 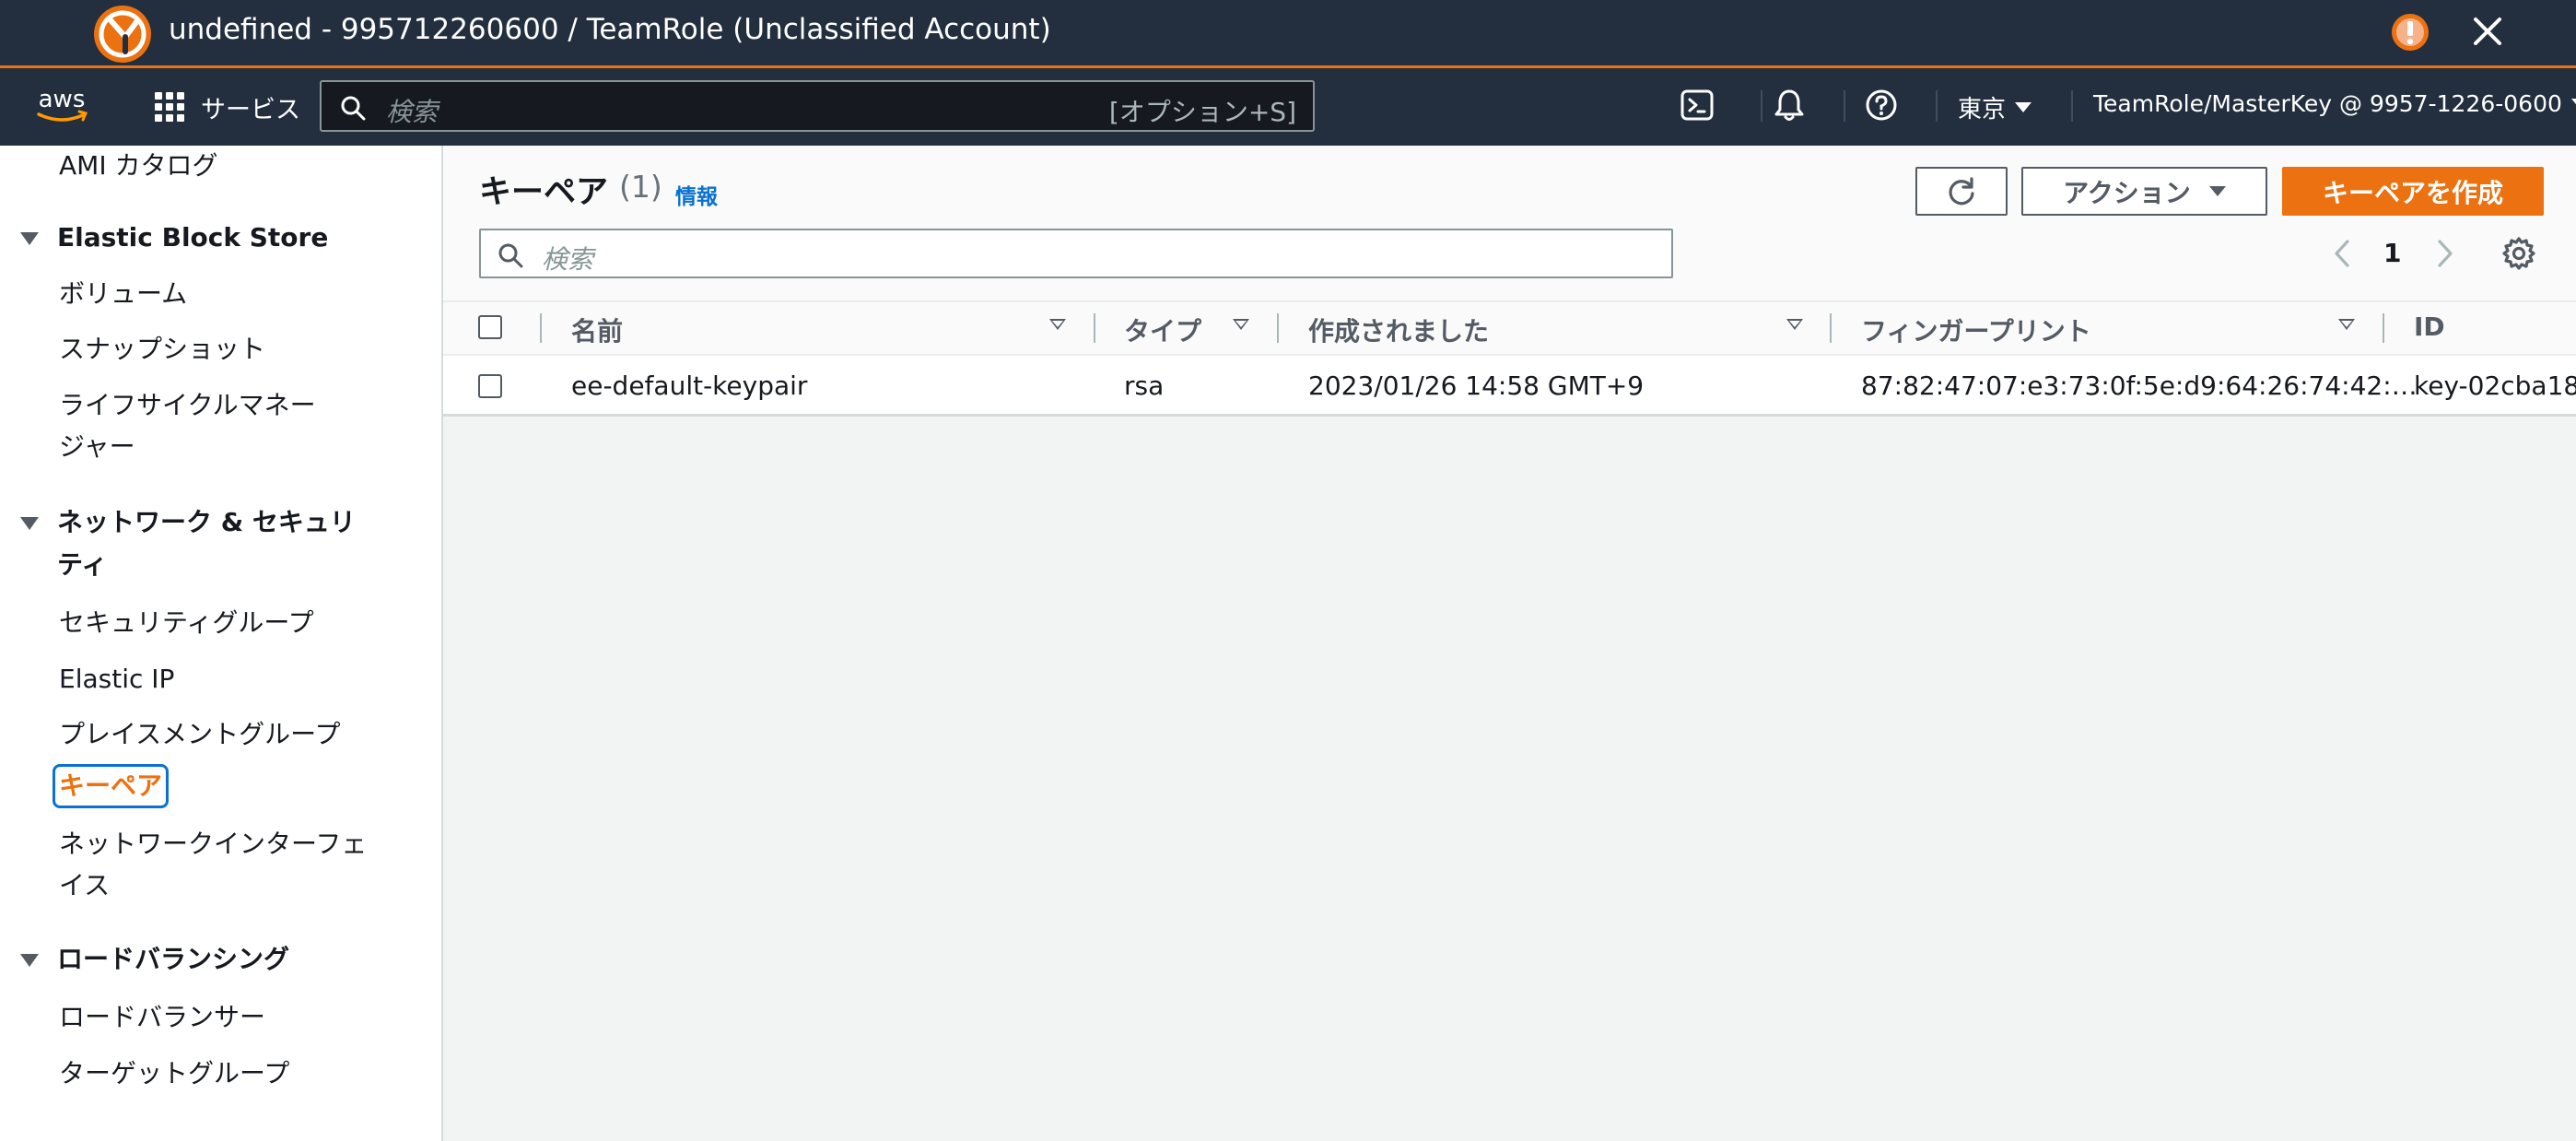 What do you see at coordinates (111, 786) in the screenshot?
I see `sidebar-item-key-pairs: キーペア` at bounding box center [111, 786].